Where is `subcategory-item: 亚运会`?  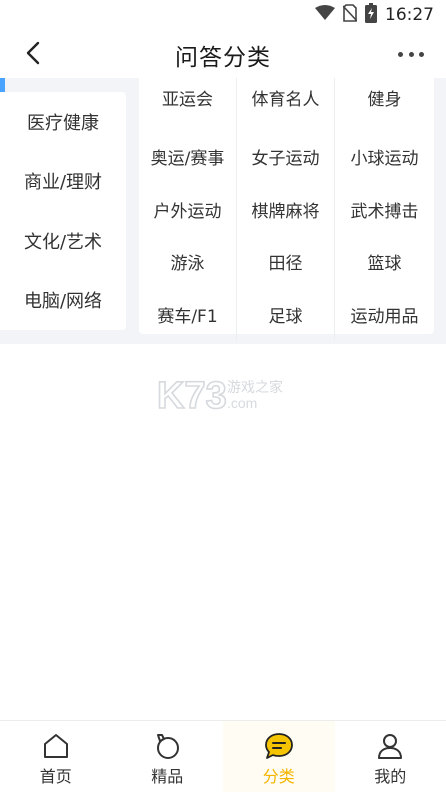
subcategory-item: 亚运会 is located at coordinates (188, 104).